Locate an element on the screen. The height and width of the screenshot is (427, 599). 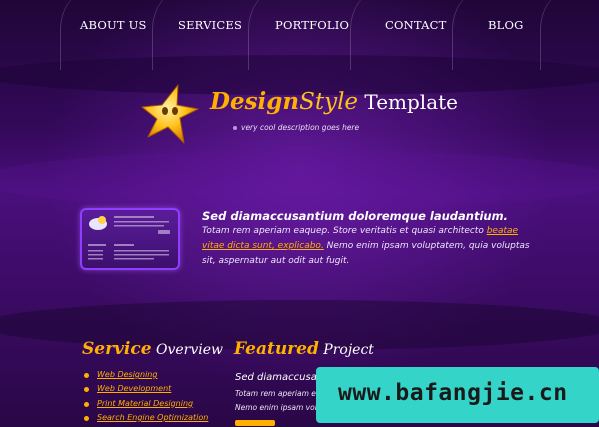
service-title-bold: Service is located at coordinates (117, 349).